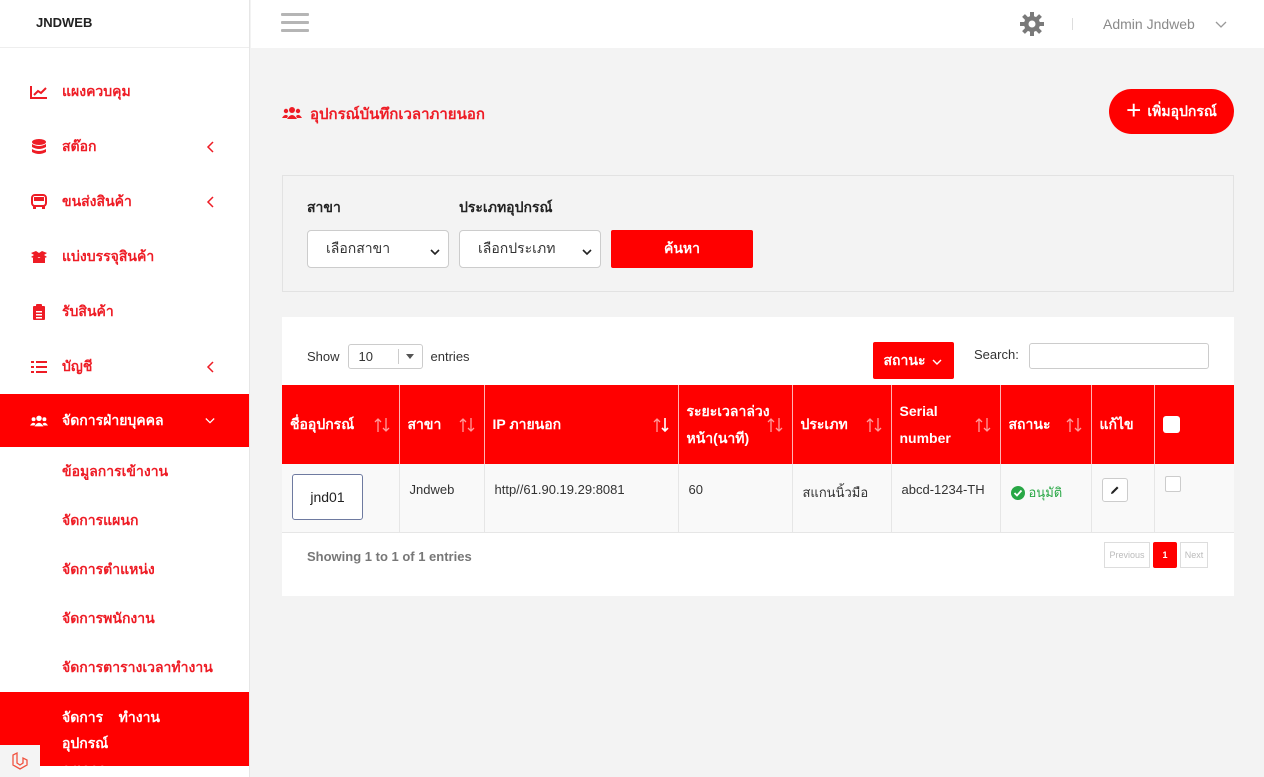 The width and height of the screenshot is (1264, 777). I want to click on laravel-logo-icon, so click(20, 761).